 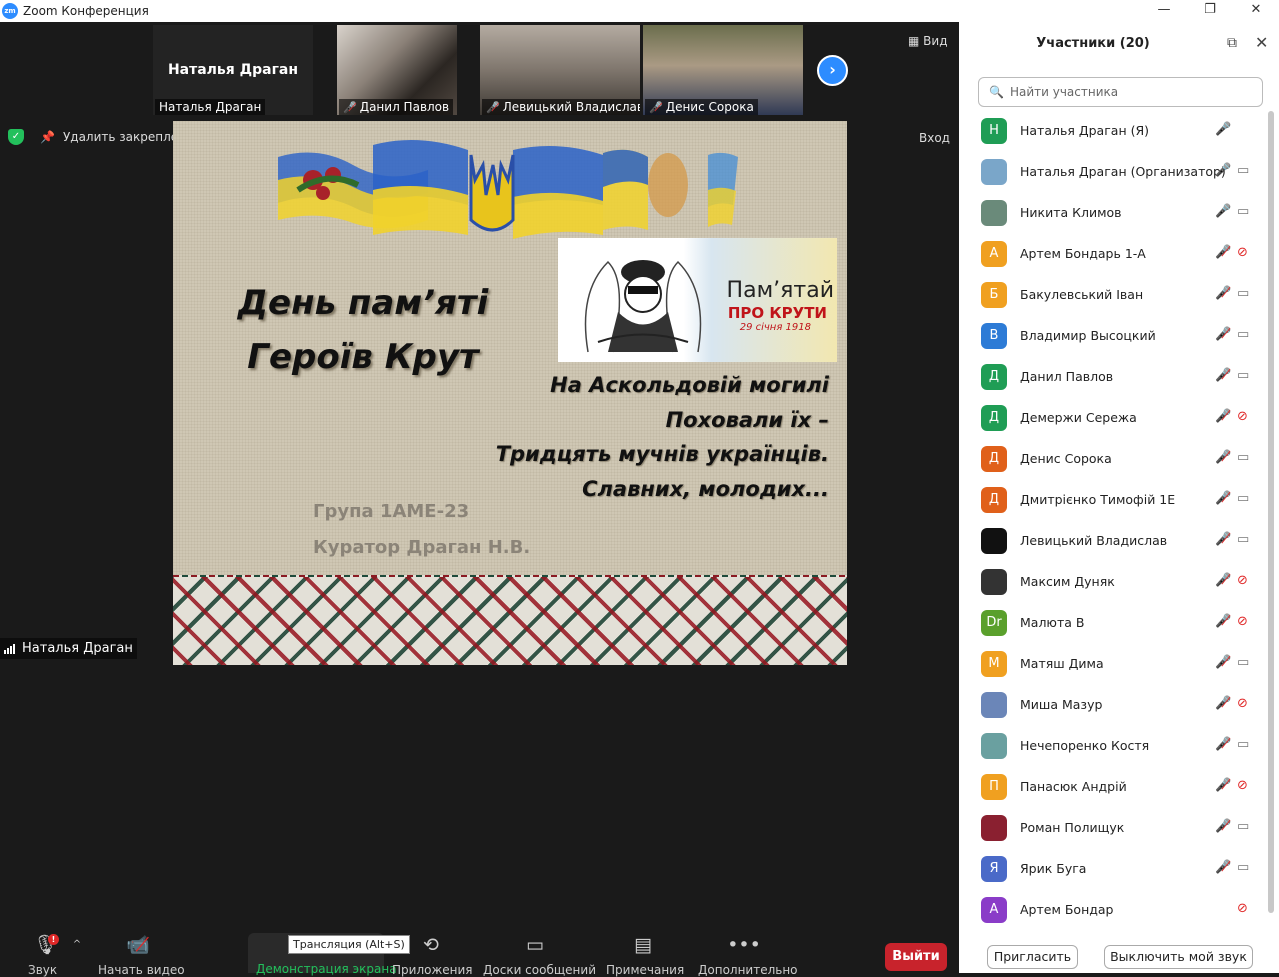 I want to click on participant-row: Левицький Владислав 🎤̸ ▭, so click(x=1114, y=540).